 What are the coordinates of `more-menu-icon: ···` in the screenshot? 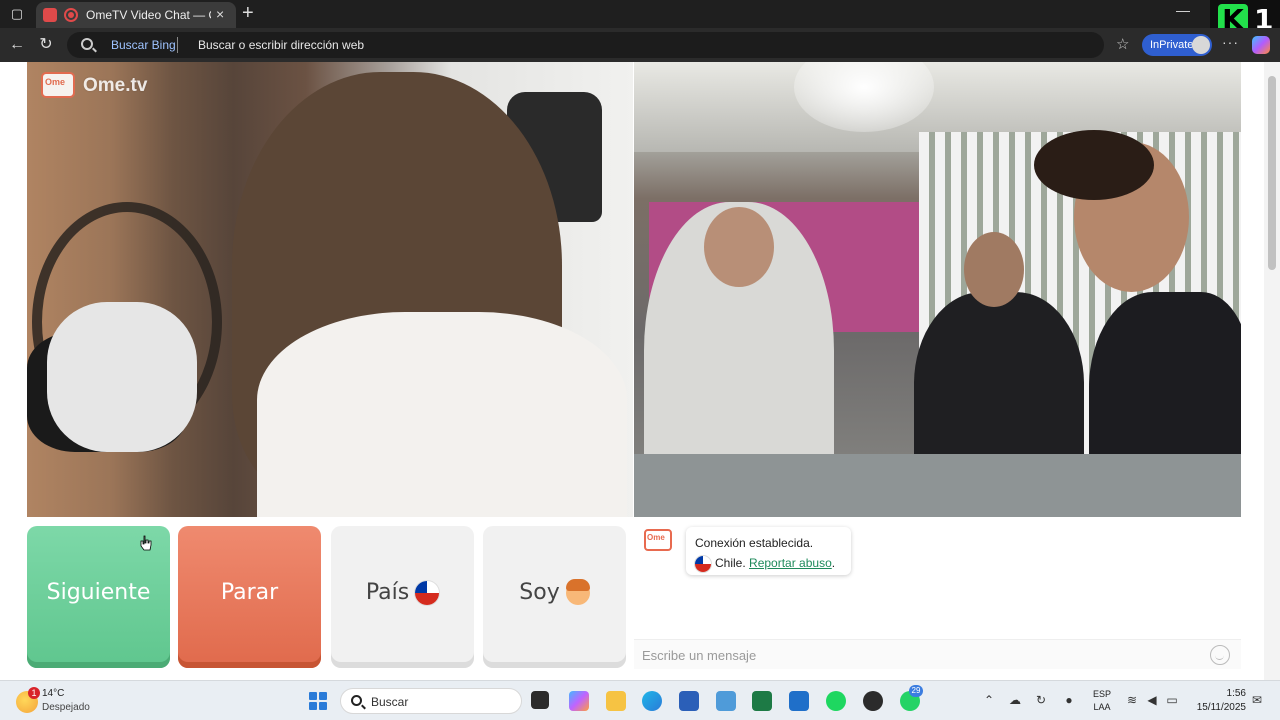 It's located at (1230, 42).